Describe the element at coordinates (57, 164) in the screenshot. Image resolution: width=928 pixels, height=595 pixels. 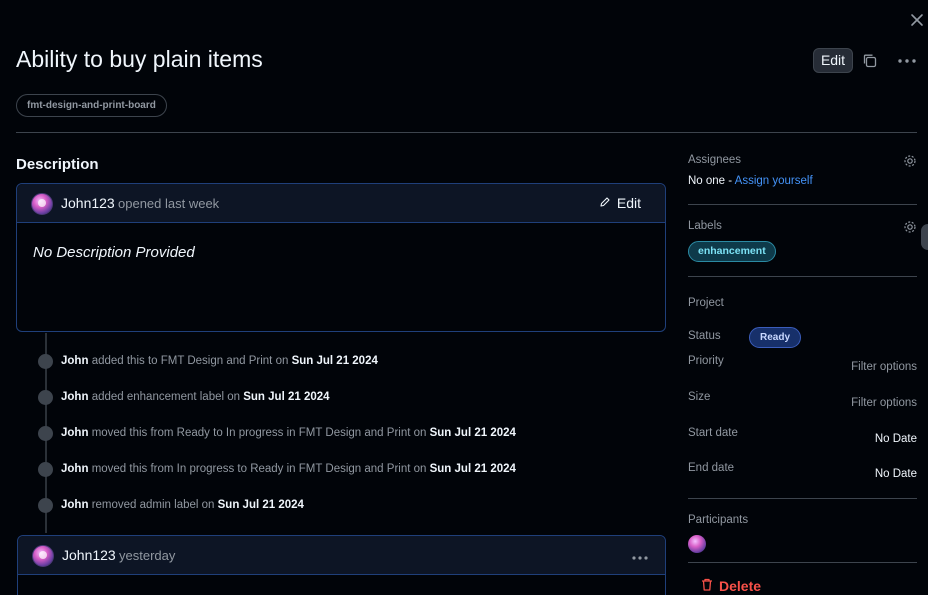
I see `description-heading: Description` at that location.